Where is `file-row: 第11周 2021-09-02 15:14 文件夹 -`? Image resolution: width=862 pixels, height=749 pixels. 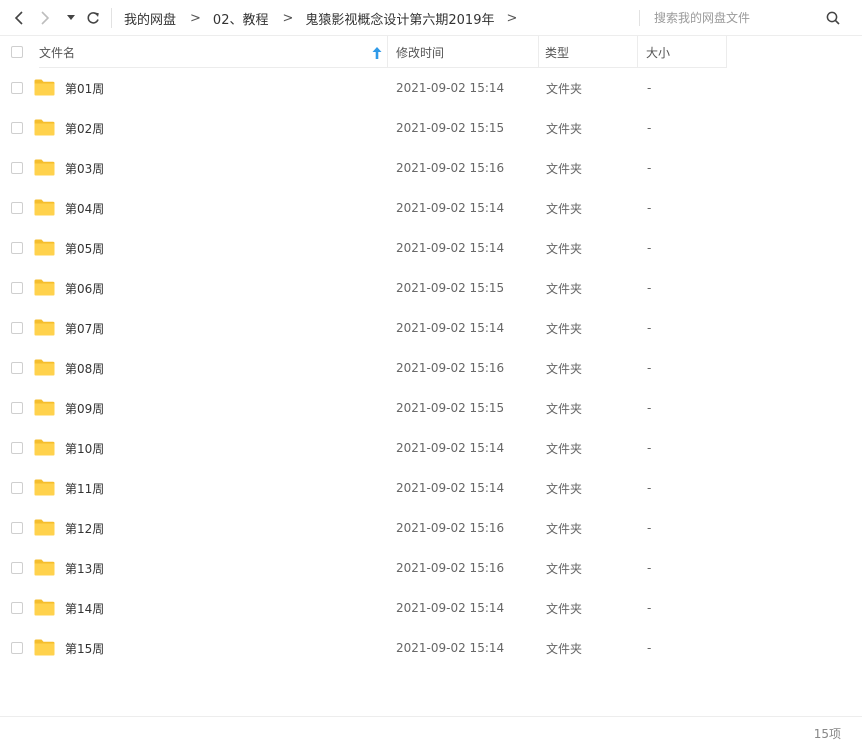
file-row: 第11周 2021-09-02 15:14 文件夹 - is located at coordinates (431, 488).